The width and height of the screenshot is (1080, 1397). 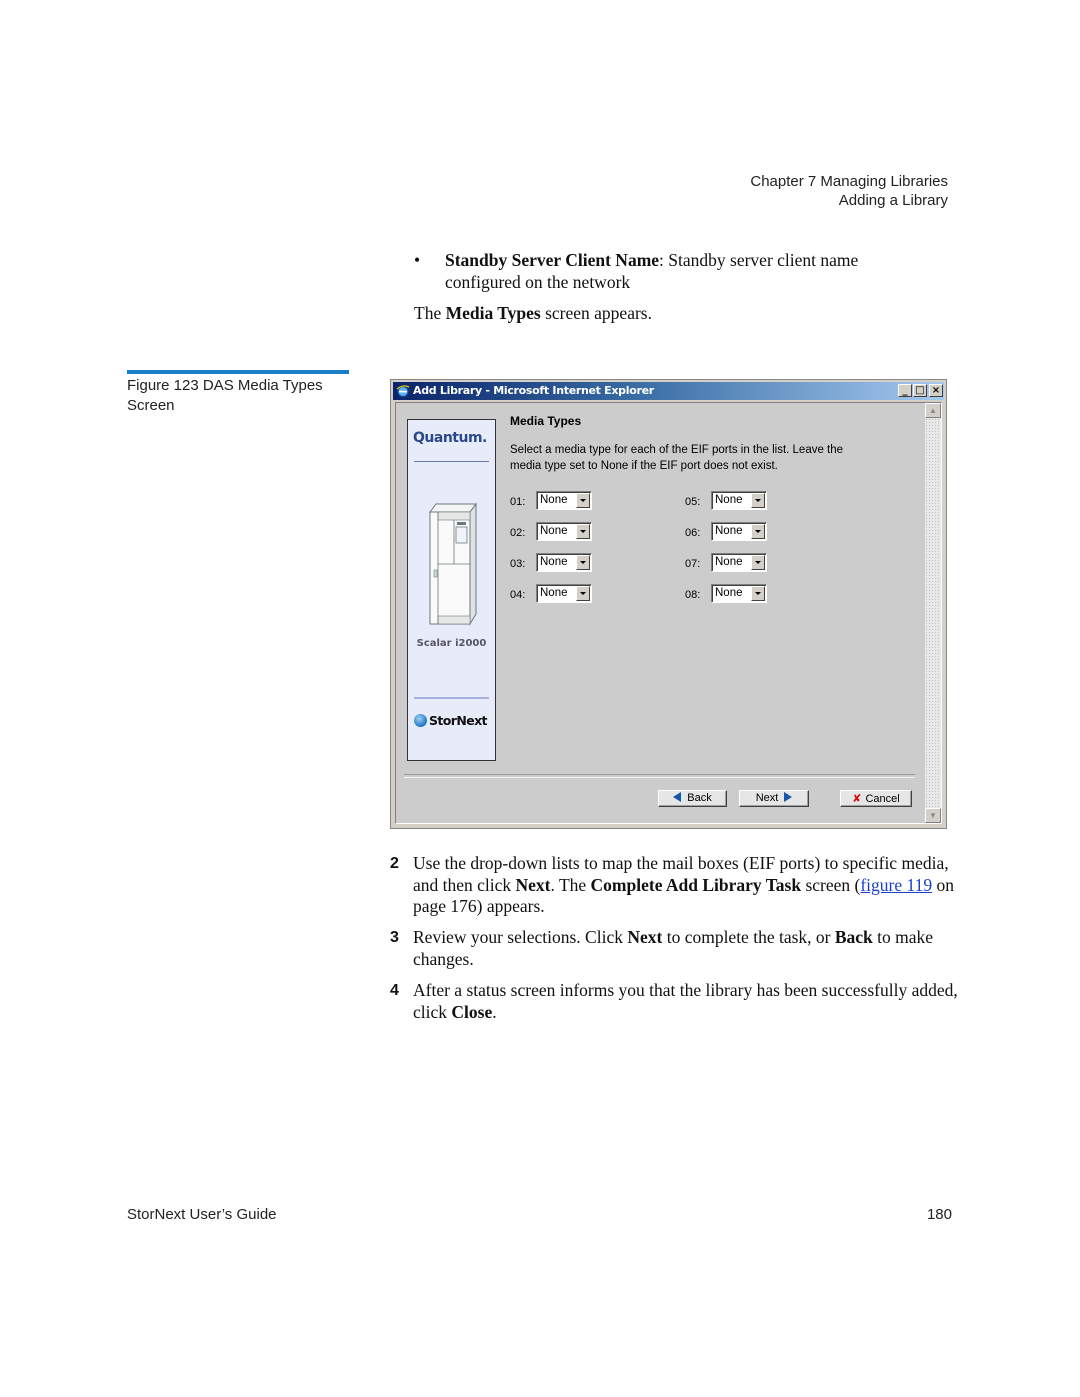 I want to click on stornext-globe-icon, so click(x=420, y=720).